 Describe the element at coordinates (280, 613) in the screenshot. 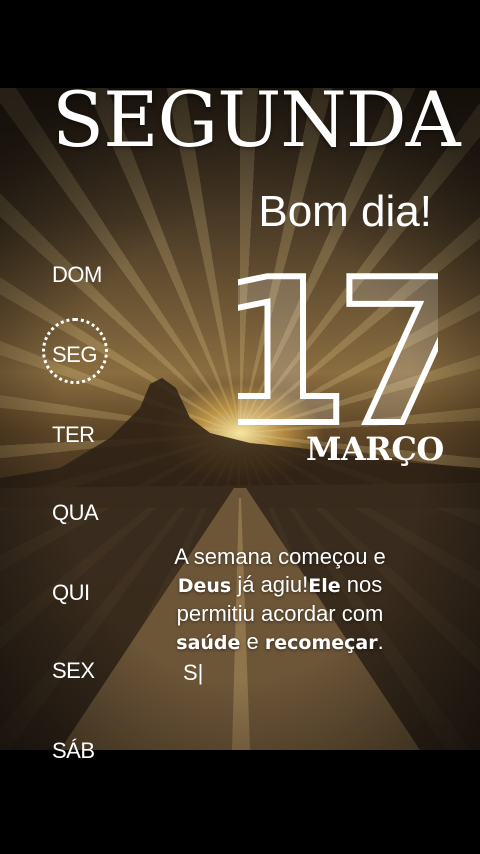

I see `message-line-3: permitiu acordar com` at that location.